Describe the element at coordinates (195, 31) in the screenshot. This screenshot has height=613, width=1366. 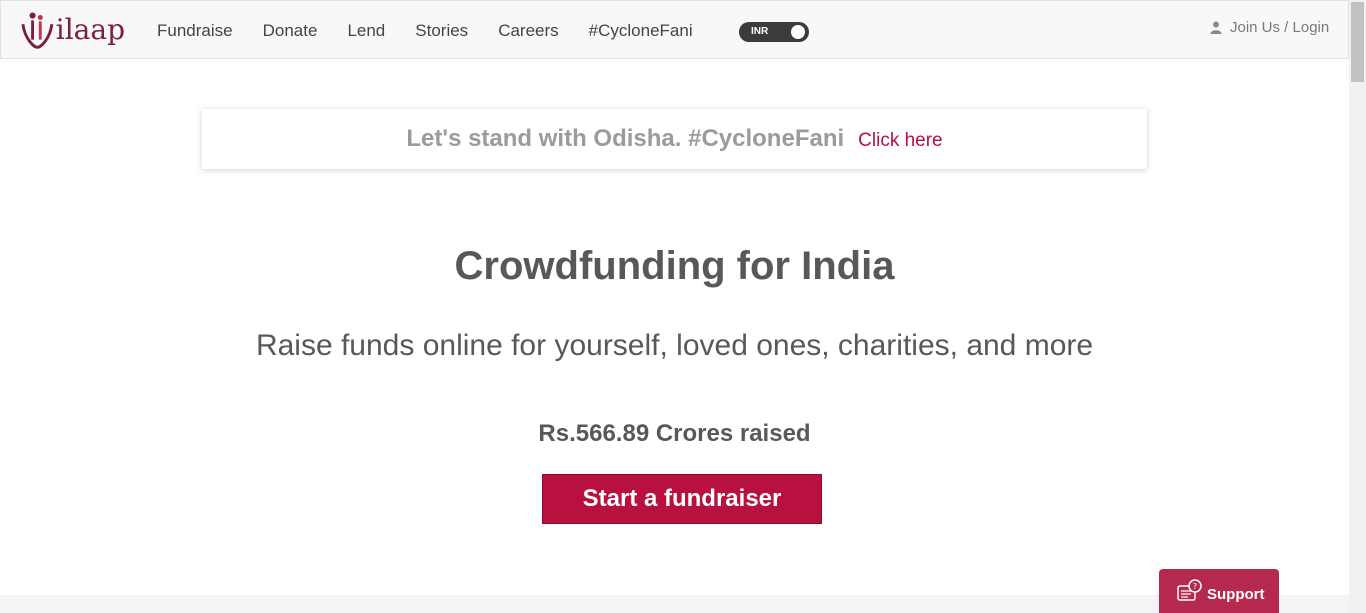
I see `nav-fundraise: Fundraise` at that location.